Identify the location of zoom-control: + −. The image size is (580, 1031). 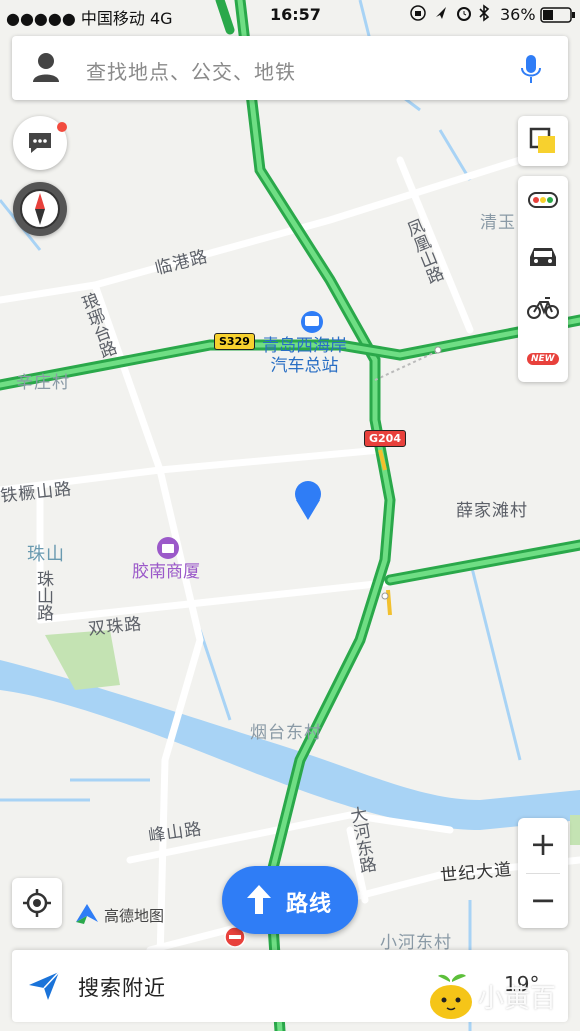
(543, 873).